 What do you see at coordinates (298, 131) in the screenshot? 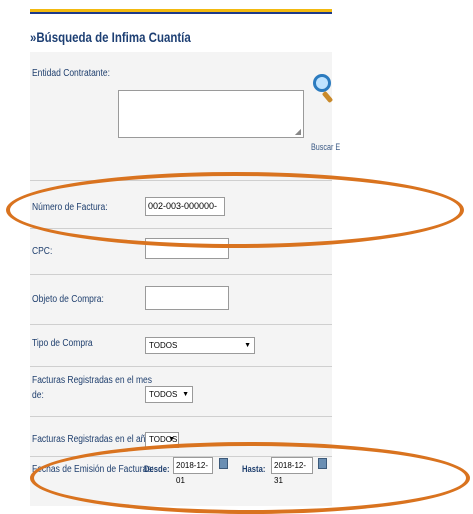
I see `resize-grip-icon: ◢` at bounding box center [298, 131].